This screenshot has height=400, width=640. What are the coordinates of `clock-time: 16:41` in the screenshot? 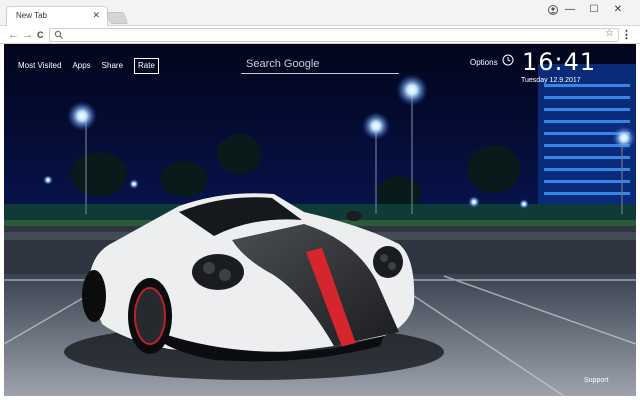 It's located at (559, 62).